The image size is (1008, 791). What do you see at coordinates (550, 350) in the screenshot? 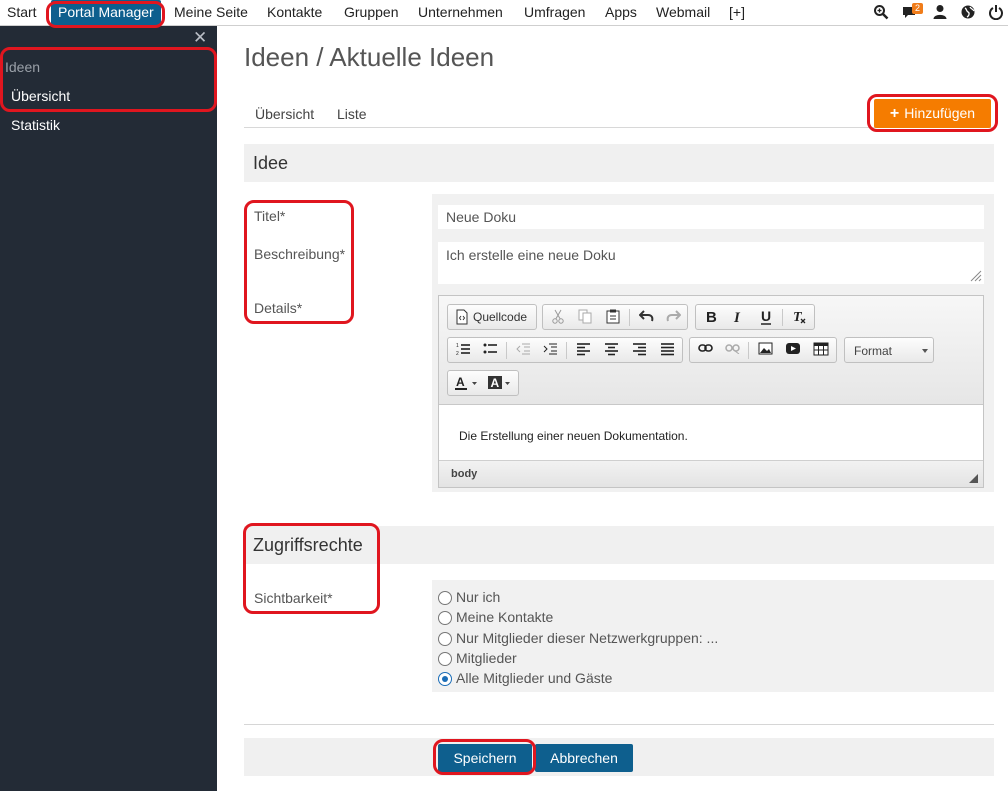
I see `indent-icon` at bounding box center [550, 350].